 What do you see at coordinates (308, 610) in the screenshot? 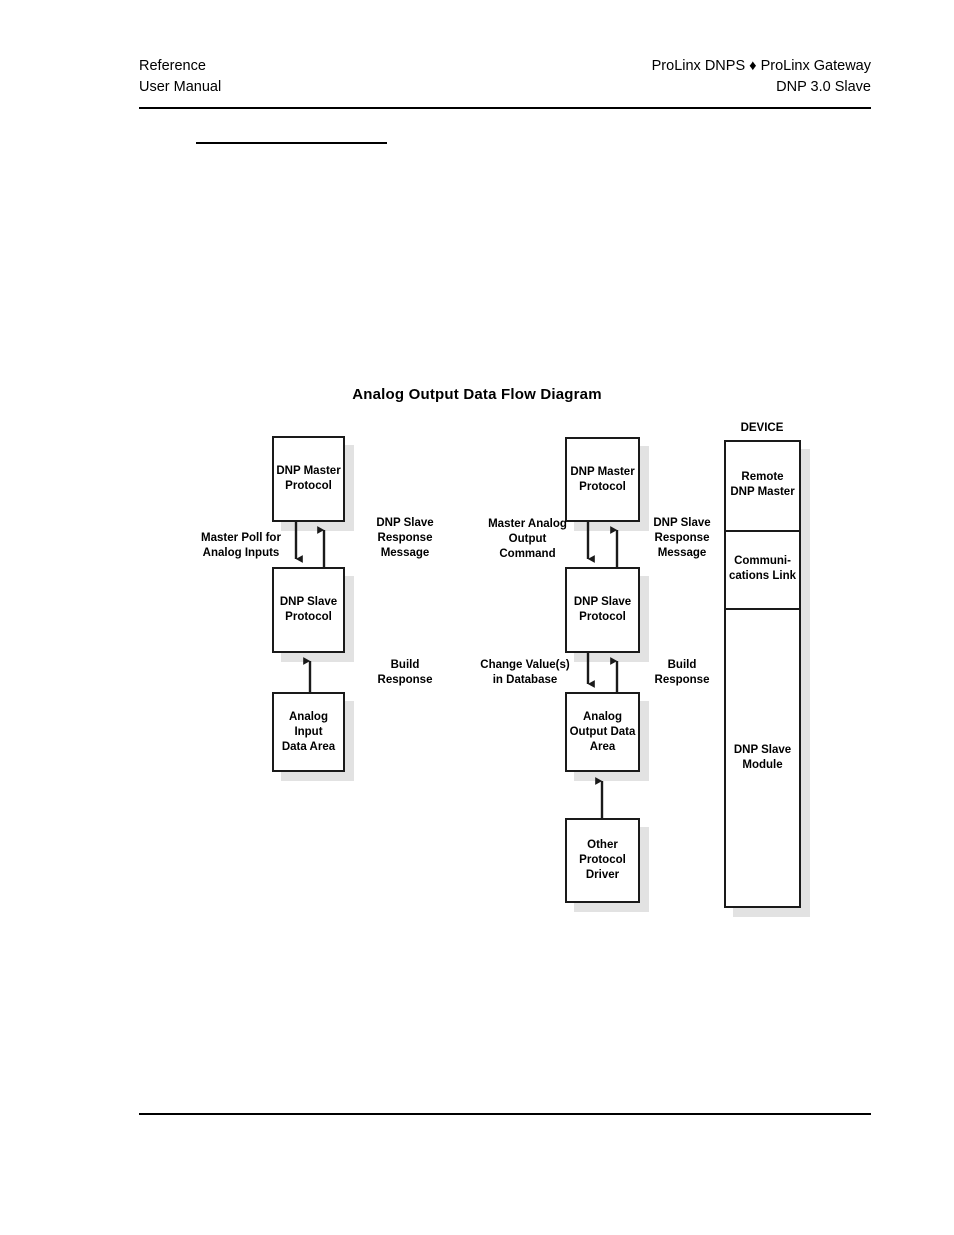
I see `node-left-dnp-slave-protocol: DNP Slave Protocol` at bounding box center [308, 610].